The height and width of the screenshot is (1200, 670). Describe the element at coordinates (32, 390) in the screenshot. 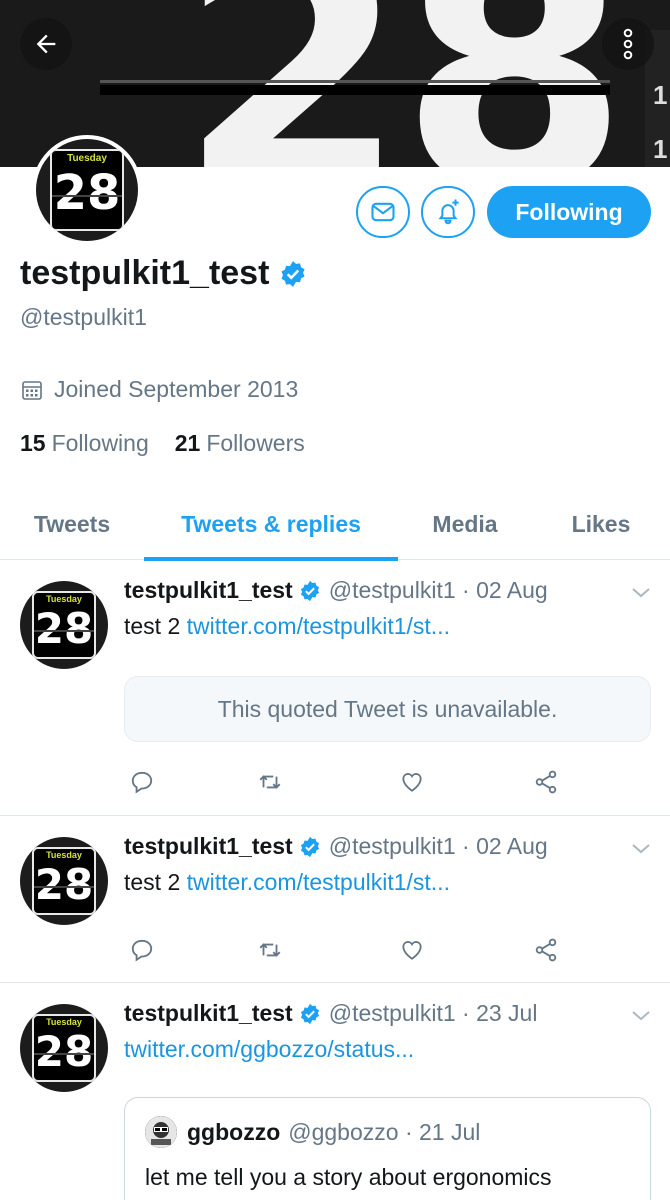

I see `calendar-icon` at that location.